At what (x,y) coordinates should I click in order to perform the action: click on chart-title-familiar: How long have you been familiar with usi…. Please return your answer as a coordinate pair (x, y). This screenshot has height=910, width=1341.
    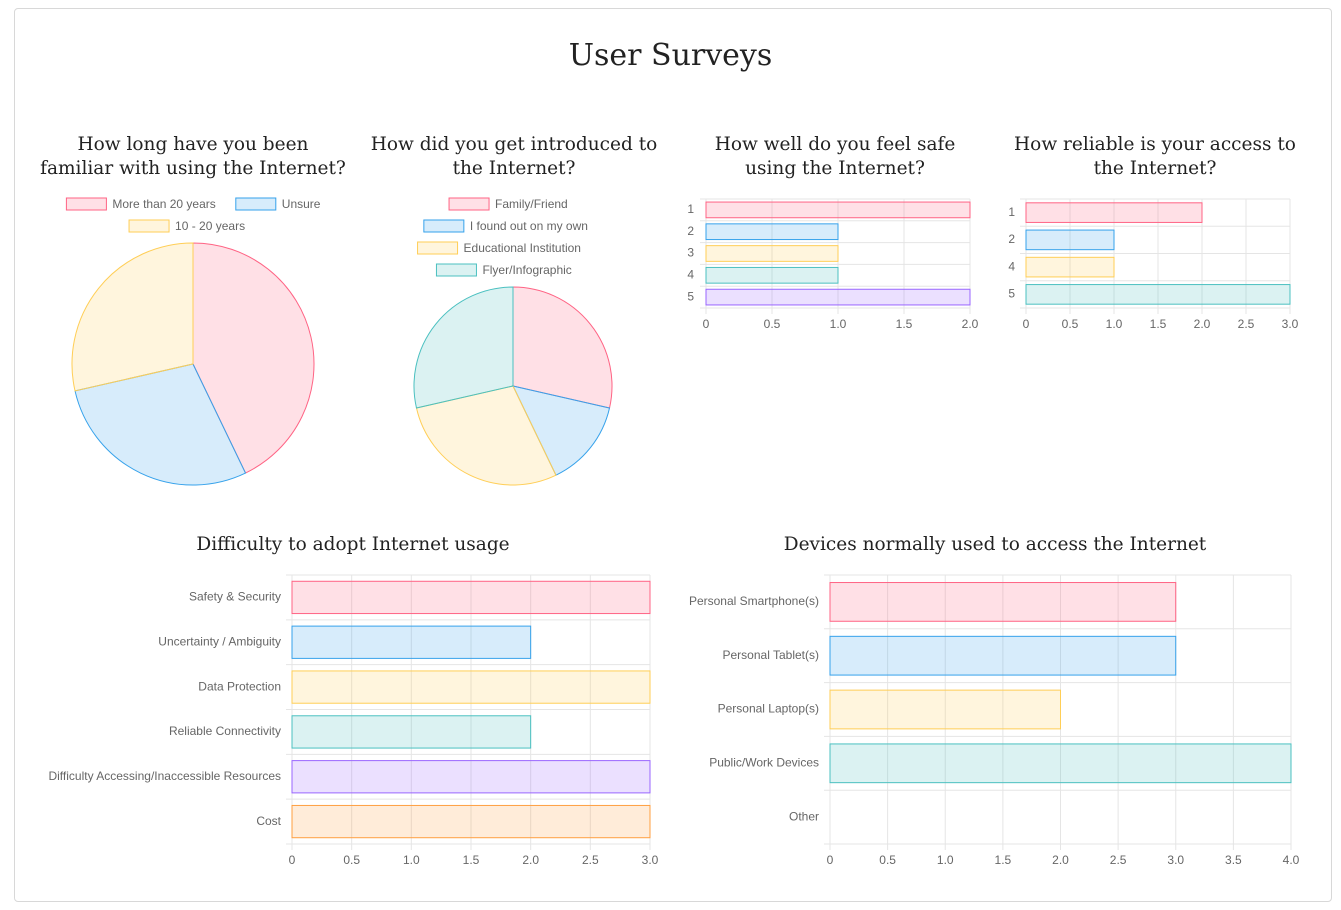
    Looking at the image, I should click on (193, 156).